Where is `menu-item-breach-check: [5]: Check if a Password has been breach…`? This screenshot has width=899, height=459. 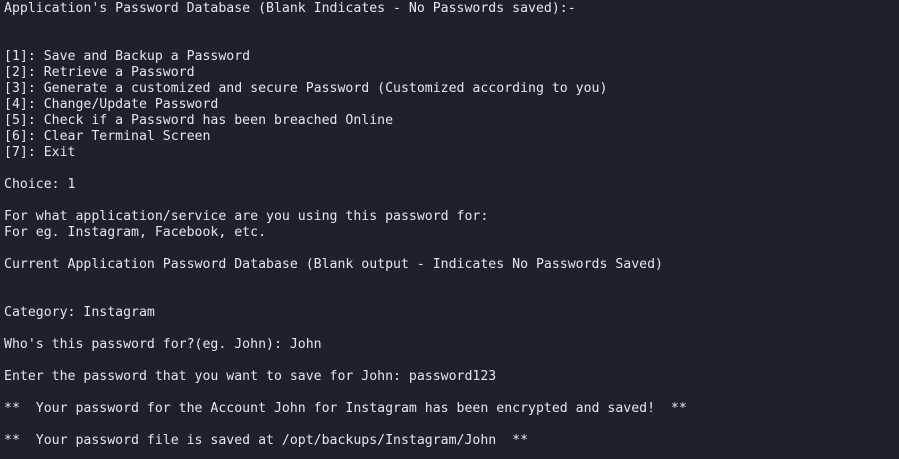
menu-item-breach-check: [5]: Check if a Password has been breach… is located at coordinates (199, 120).